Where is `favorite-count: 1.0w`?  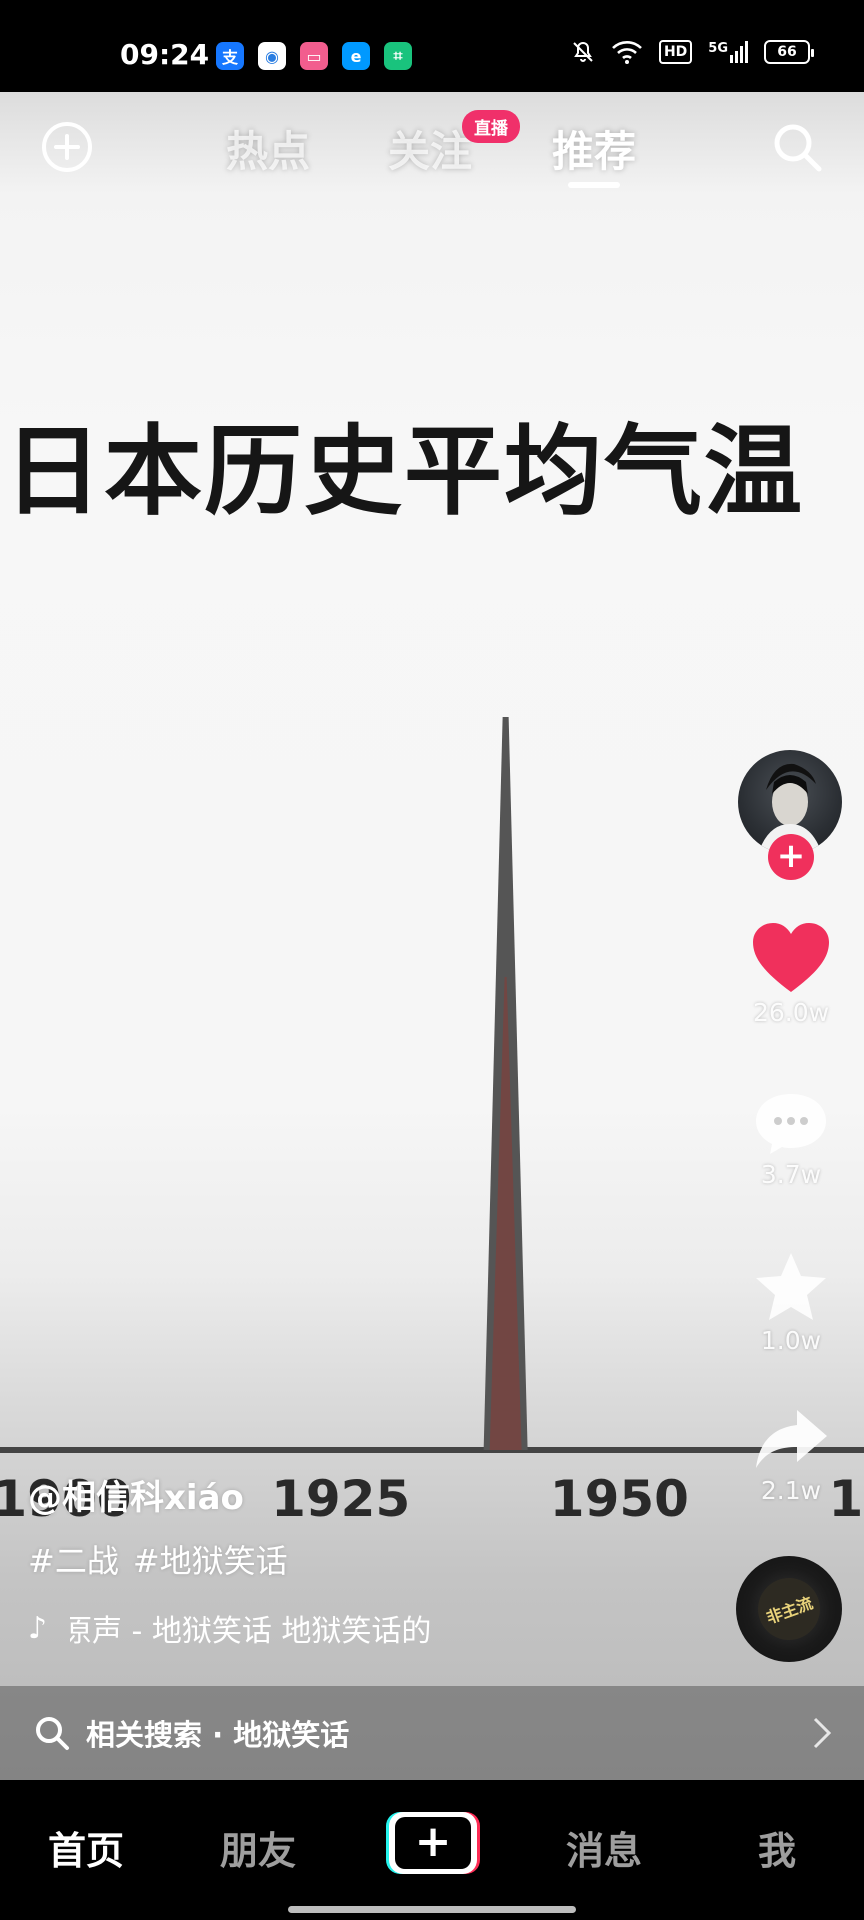 favorite-count: 1.0w is located at coordinates (791, 1340).